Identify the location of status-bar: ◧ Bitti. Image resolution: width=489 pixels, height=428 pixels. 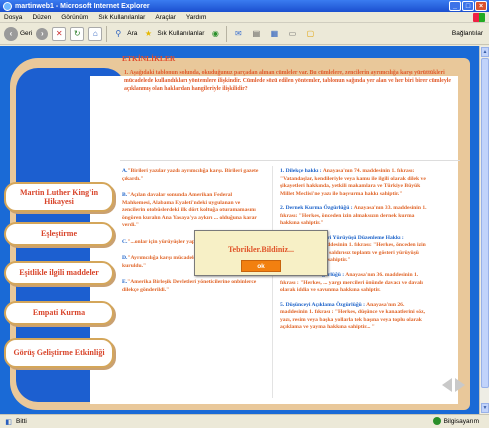
(244, 421).